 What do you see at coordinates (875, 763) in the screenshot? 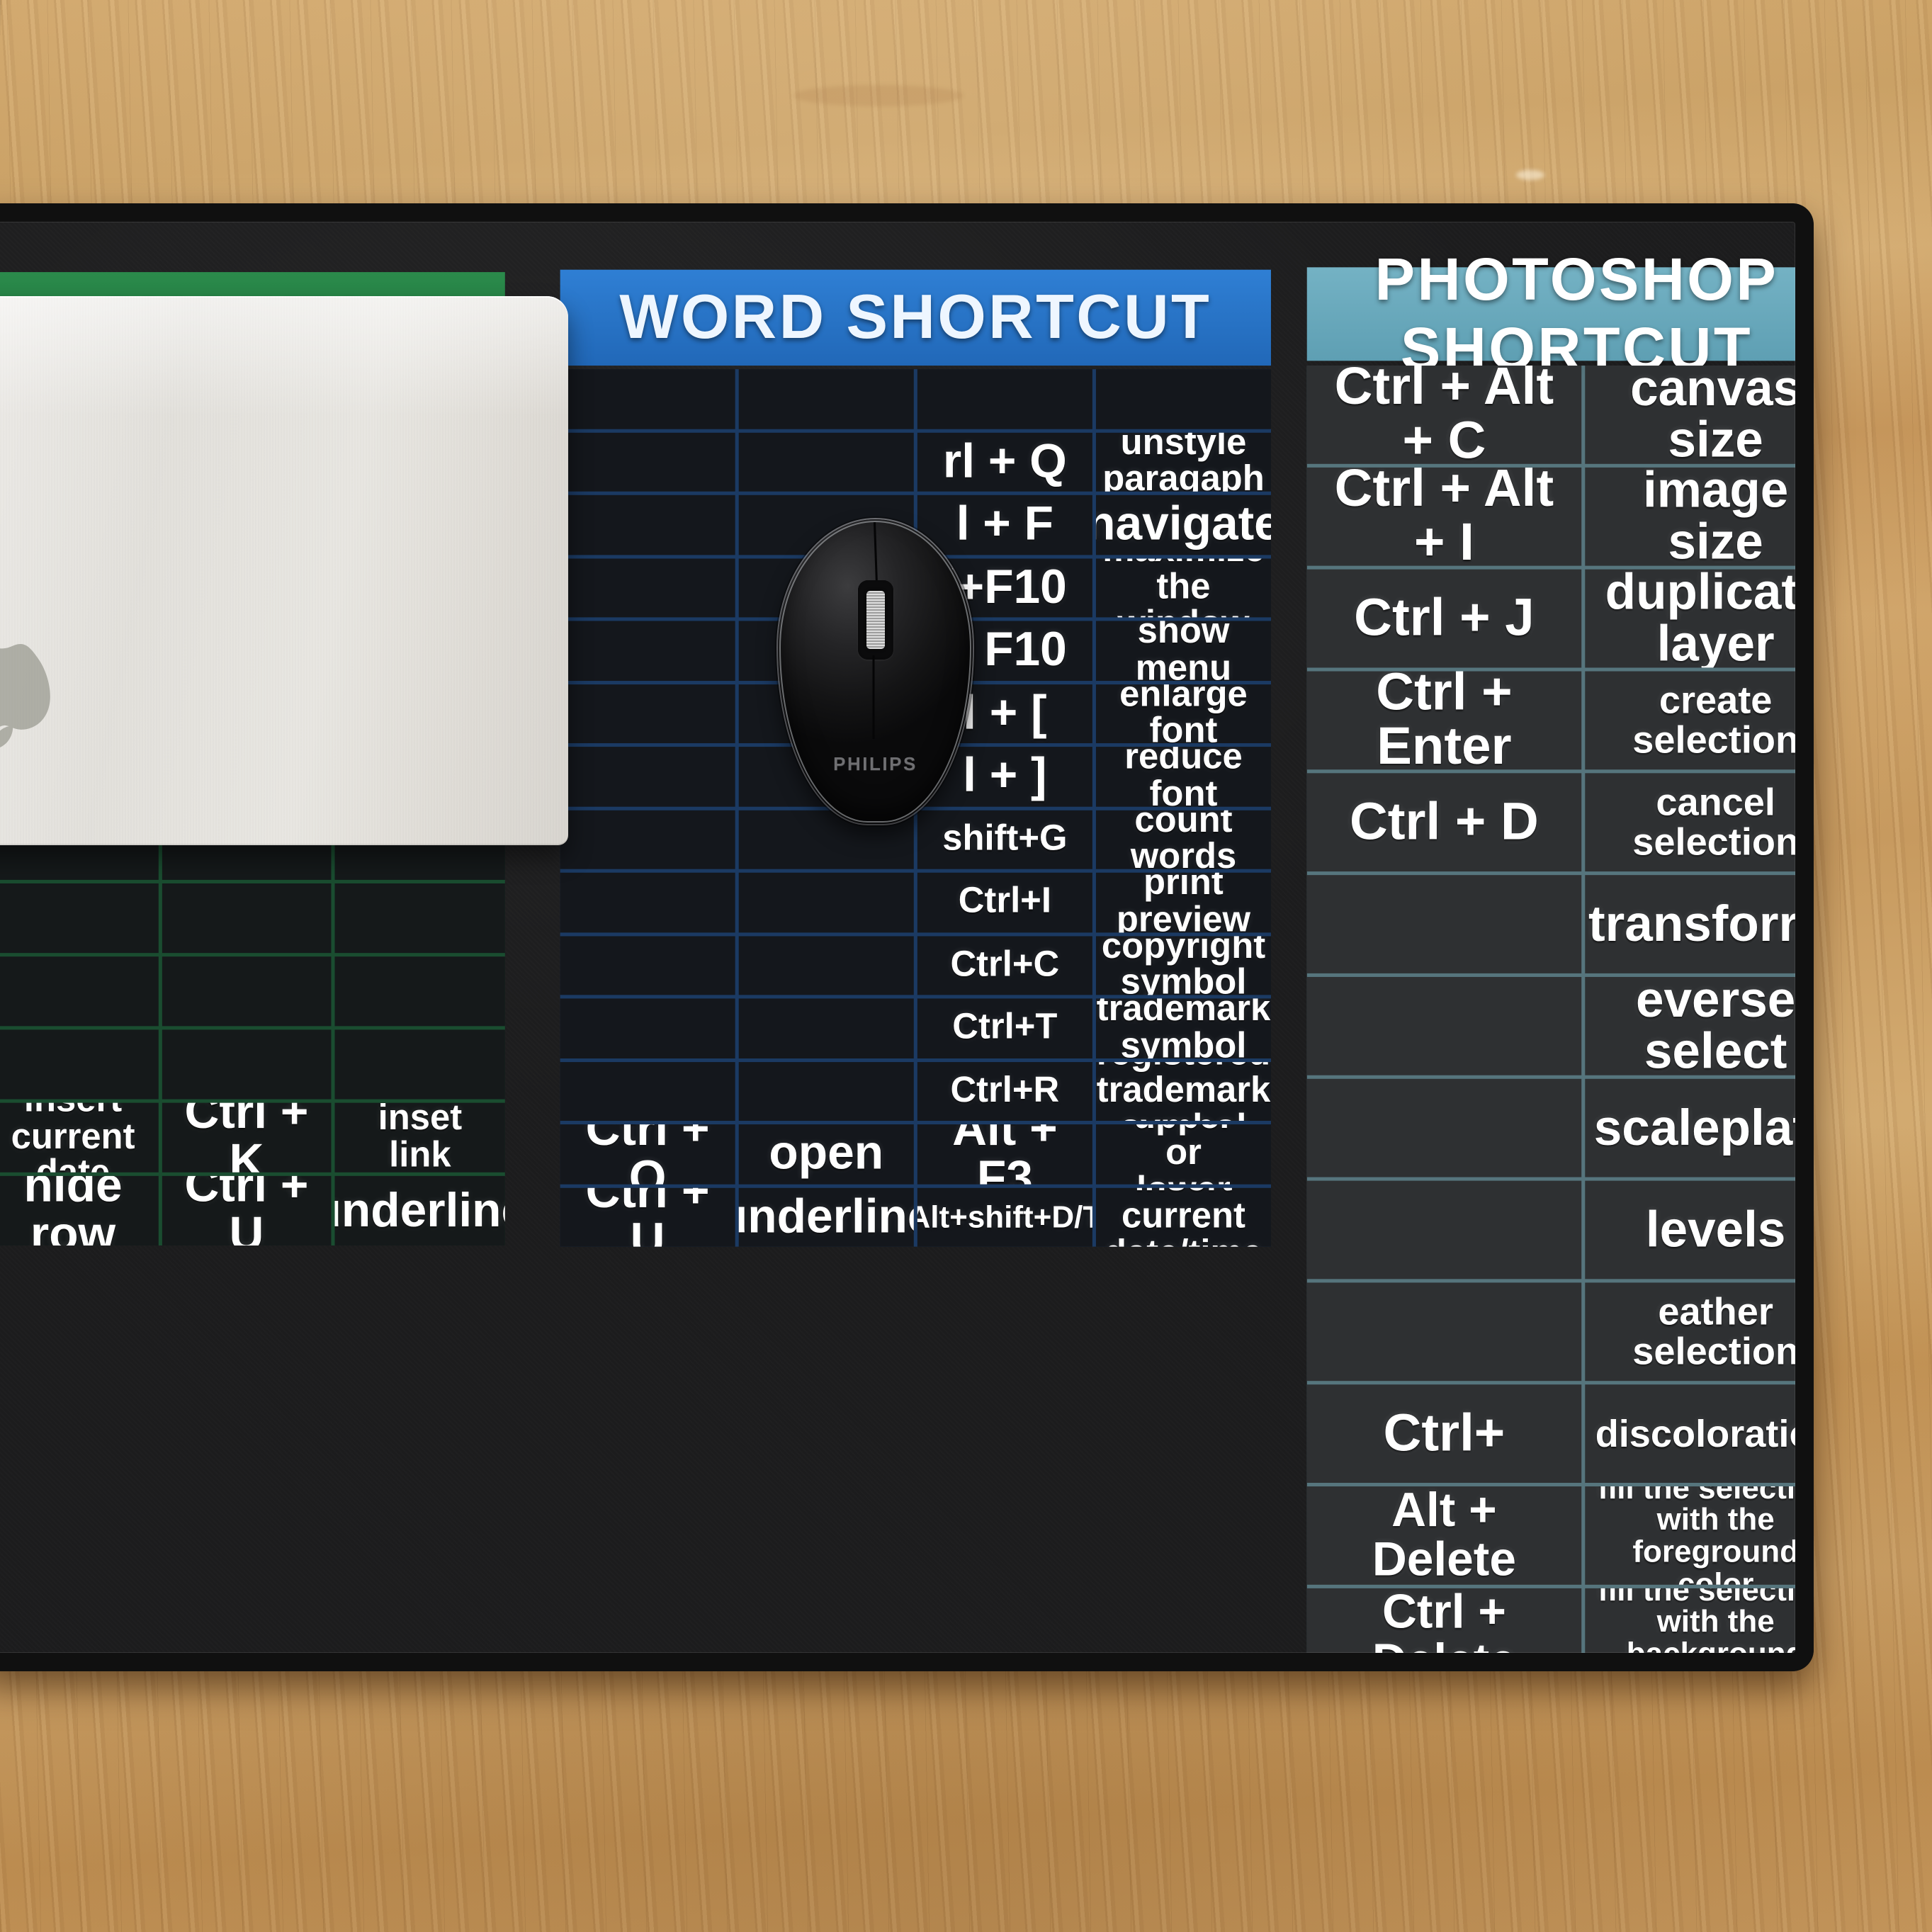
I see `mouse-brand-label: PHILIPS` at bounding box center [875, 763].